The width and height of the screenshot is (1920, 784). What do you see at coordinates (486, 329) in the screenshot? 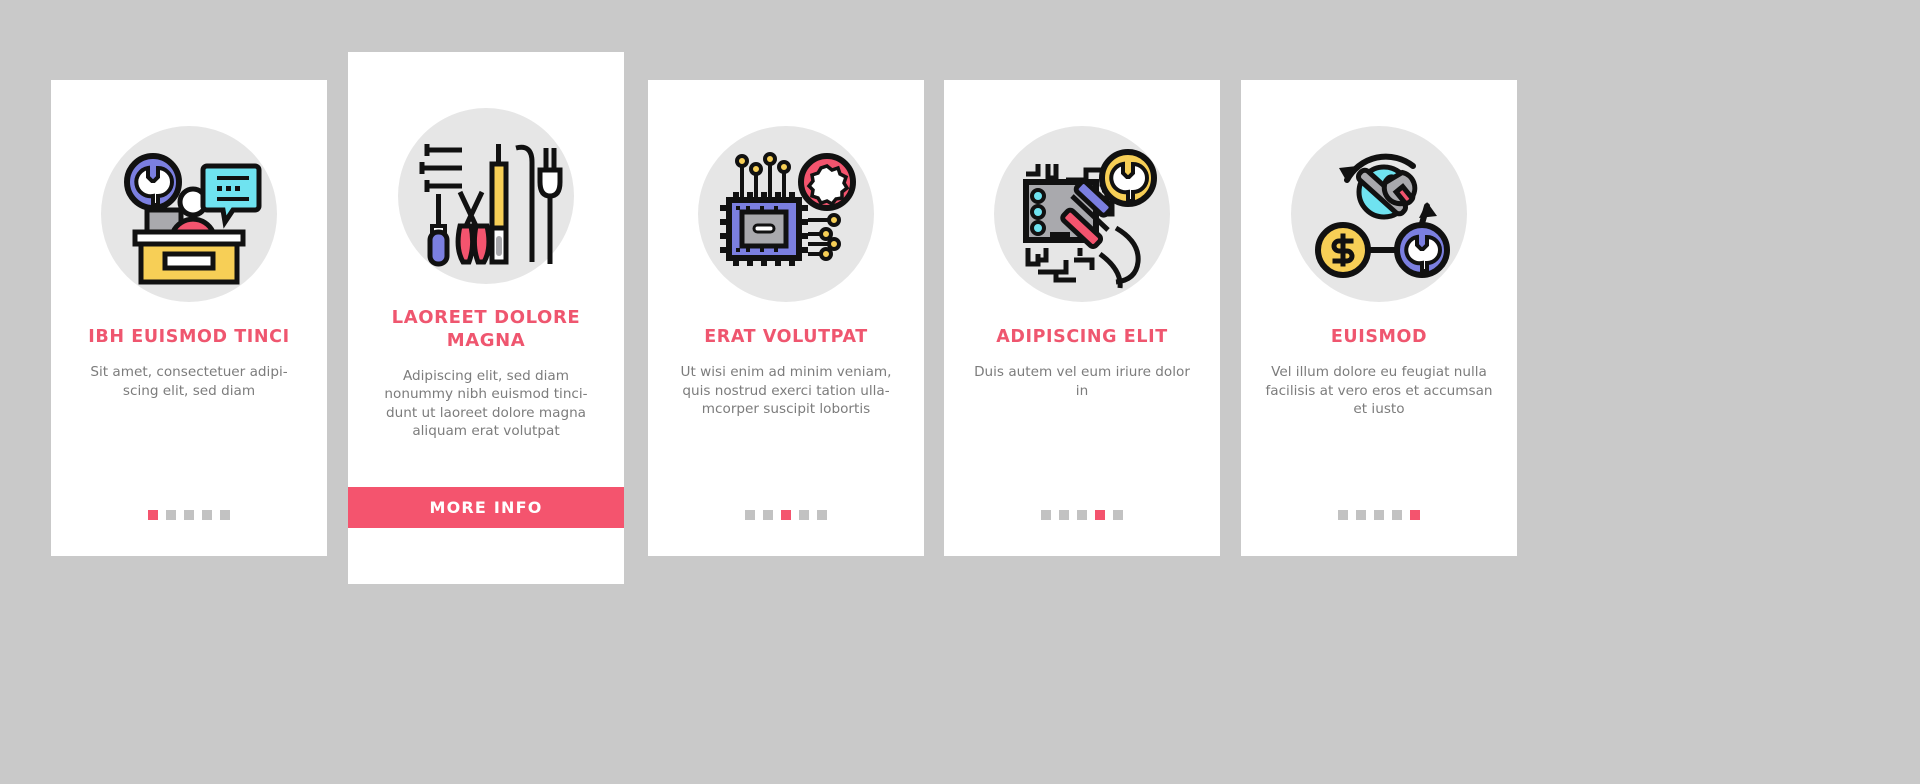
I see `card-2-title: LAOREET DOLORE MAGNA` at bounding box center [486, 329].